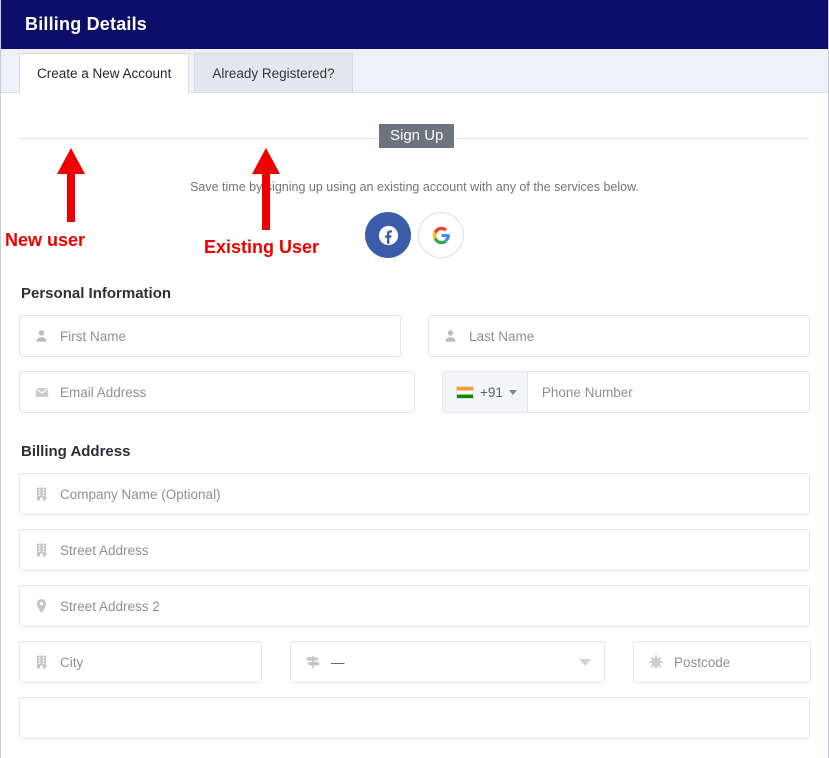  I want to click on company-name-row: Company Name (Optional), so click(414, 494).